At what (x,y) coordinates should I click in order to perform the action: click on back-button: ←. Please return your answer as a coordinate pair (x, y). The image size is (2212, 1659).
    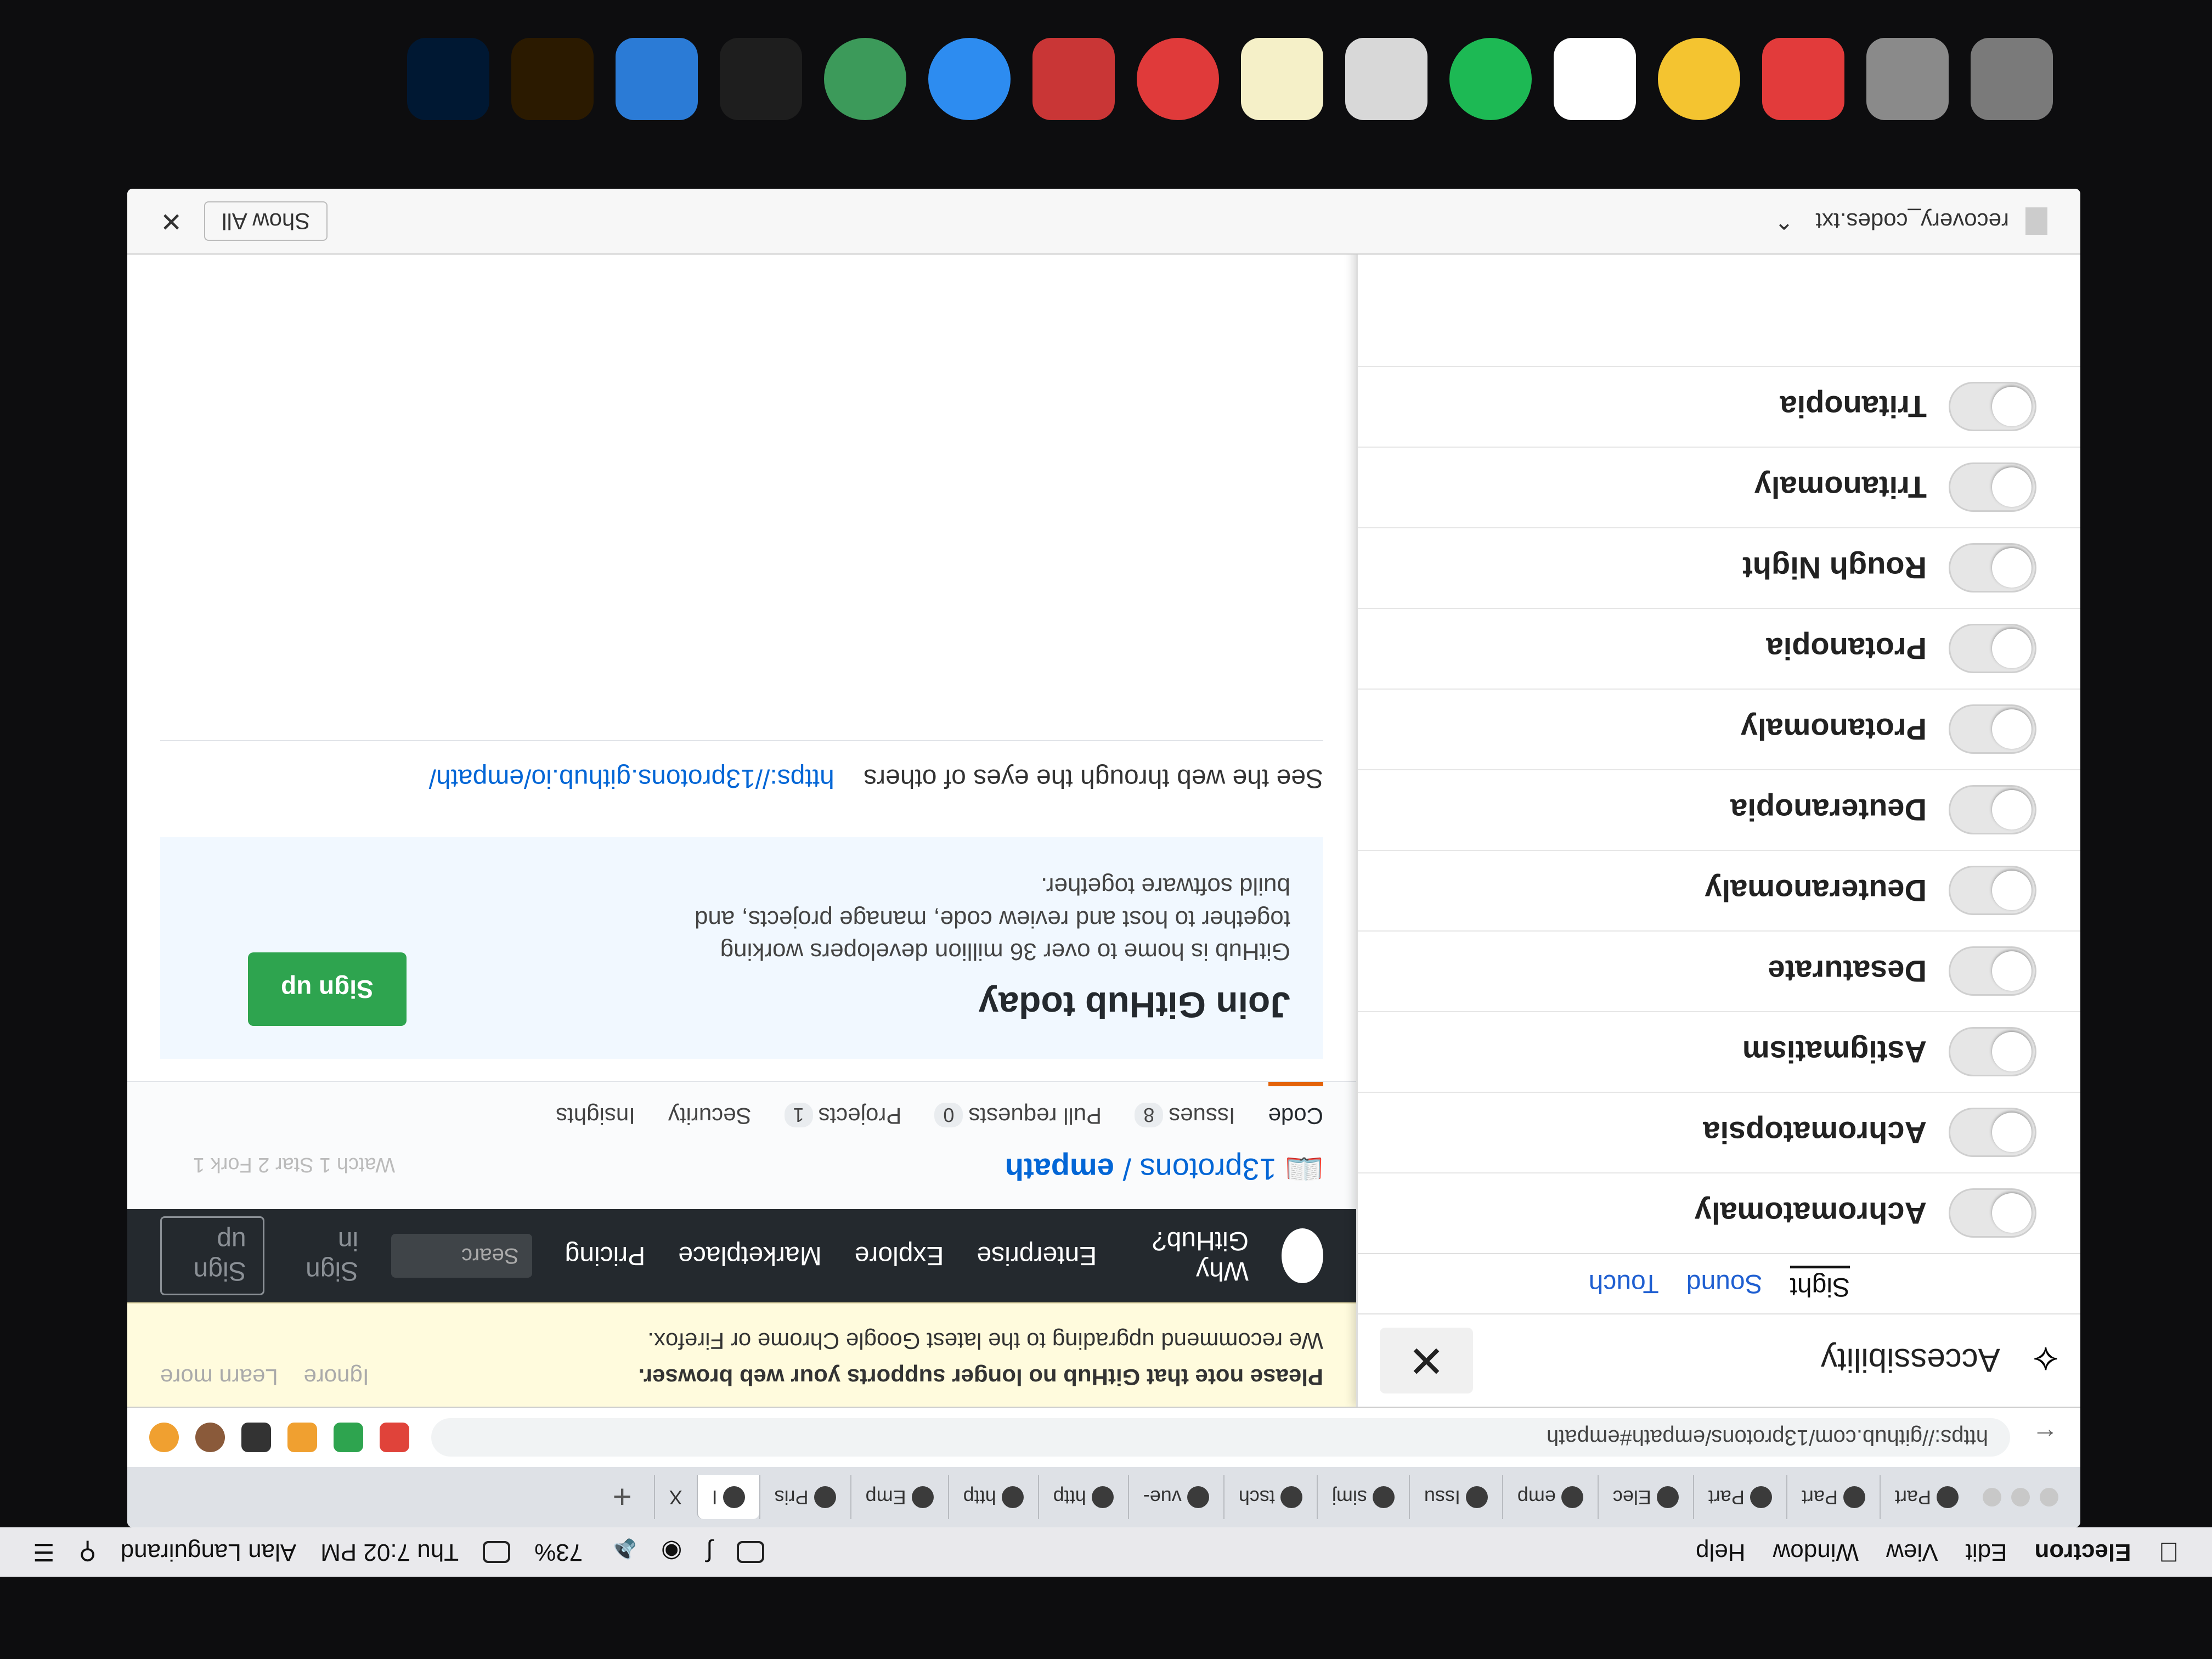
    Looking at the image, I should click on (2045, 1438).